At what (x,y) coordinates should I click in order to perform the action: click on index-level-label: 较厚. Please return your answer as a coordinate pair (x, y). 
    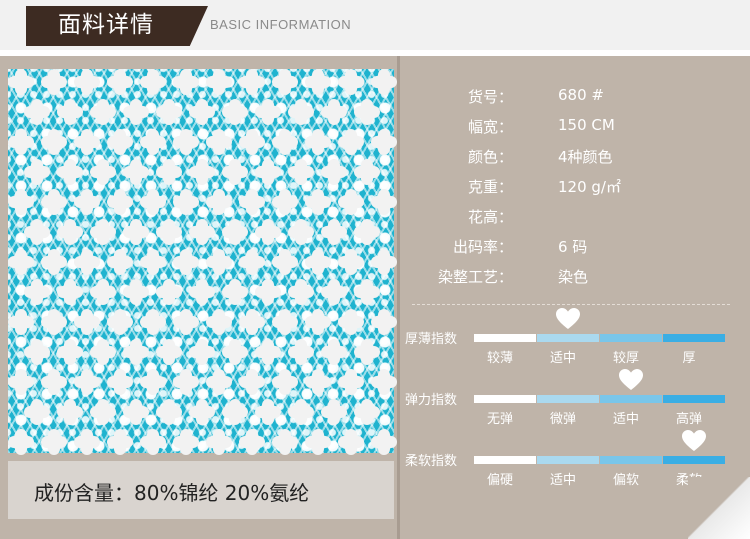
    Looking at the image, I should click on (625, 358).